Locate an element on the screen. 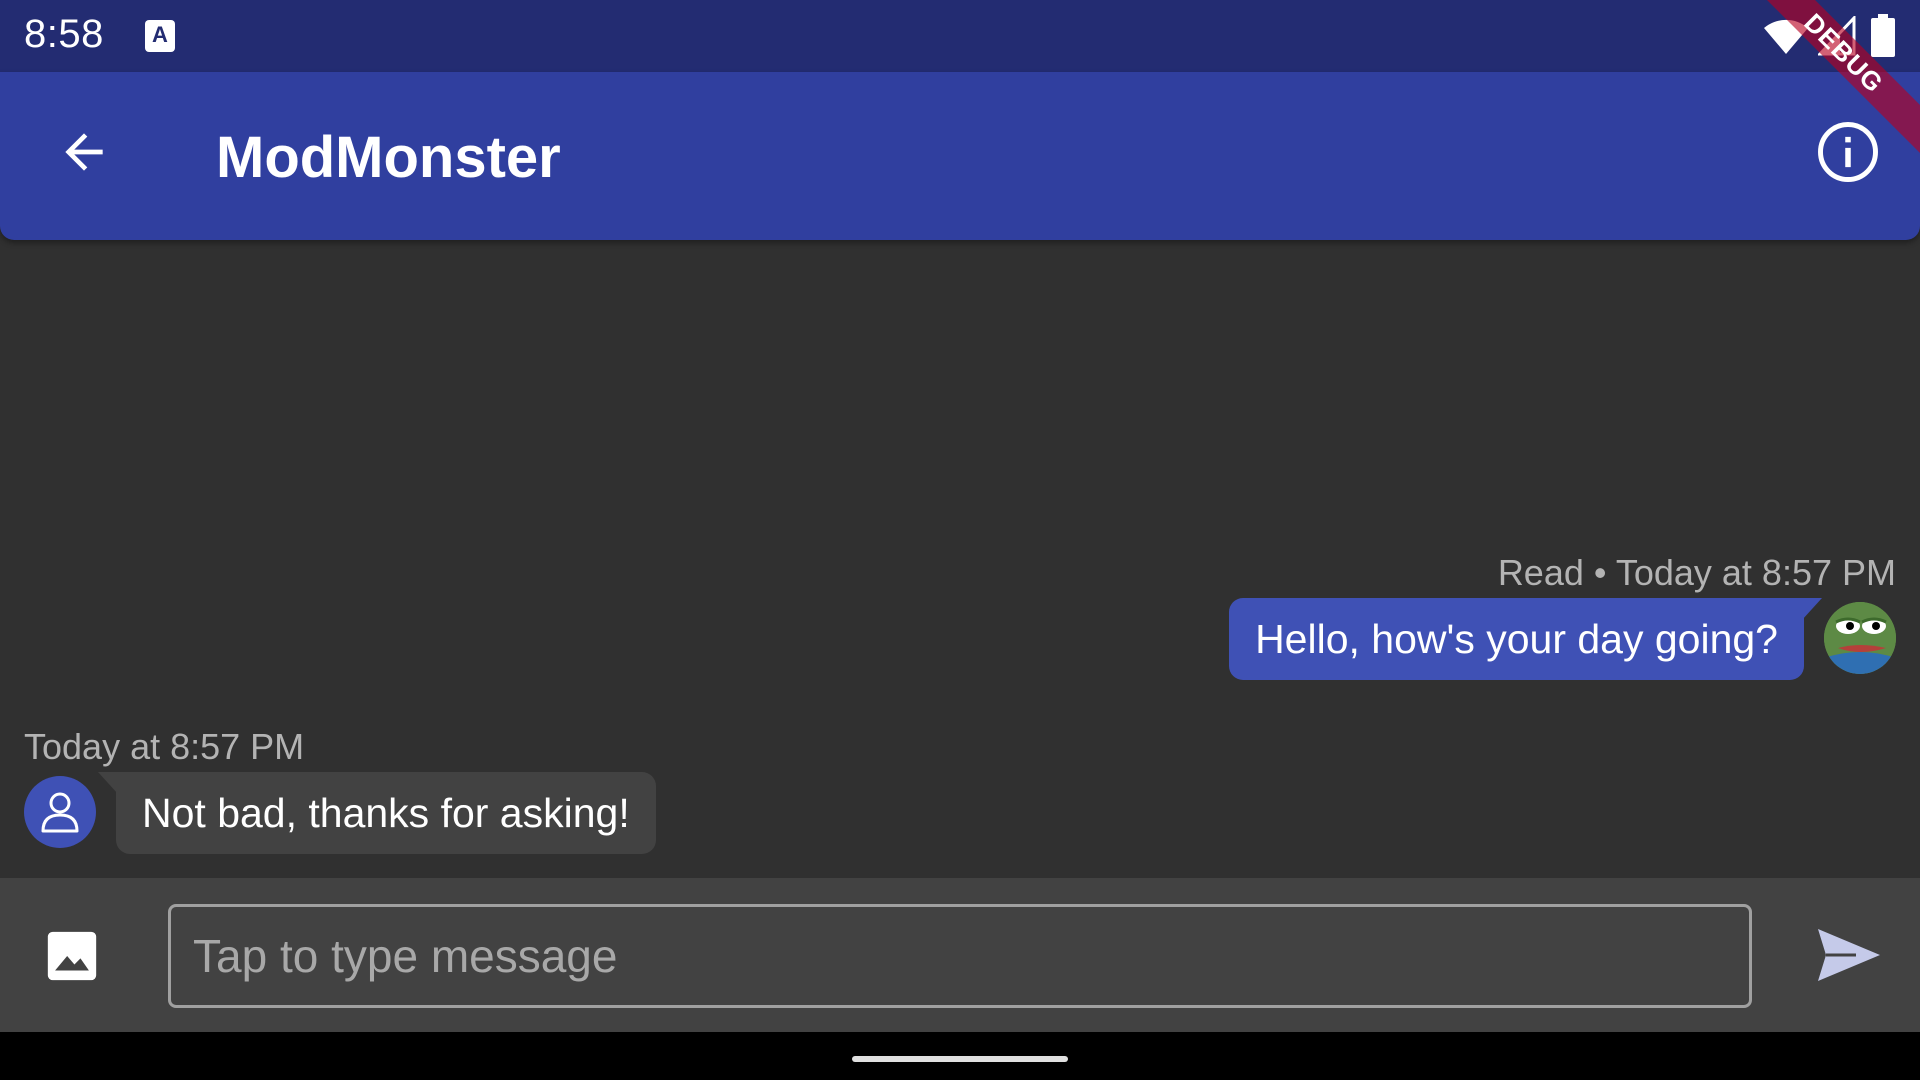 The width and height of the screenshot is (1920, 1080). received-message-bubble: Not bad, thanks for asking! is located at coordinates (377, 813).